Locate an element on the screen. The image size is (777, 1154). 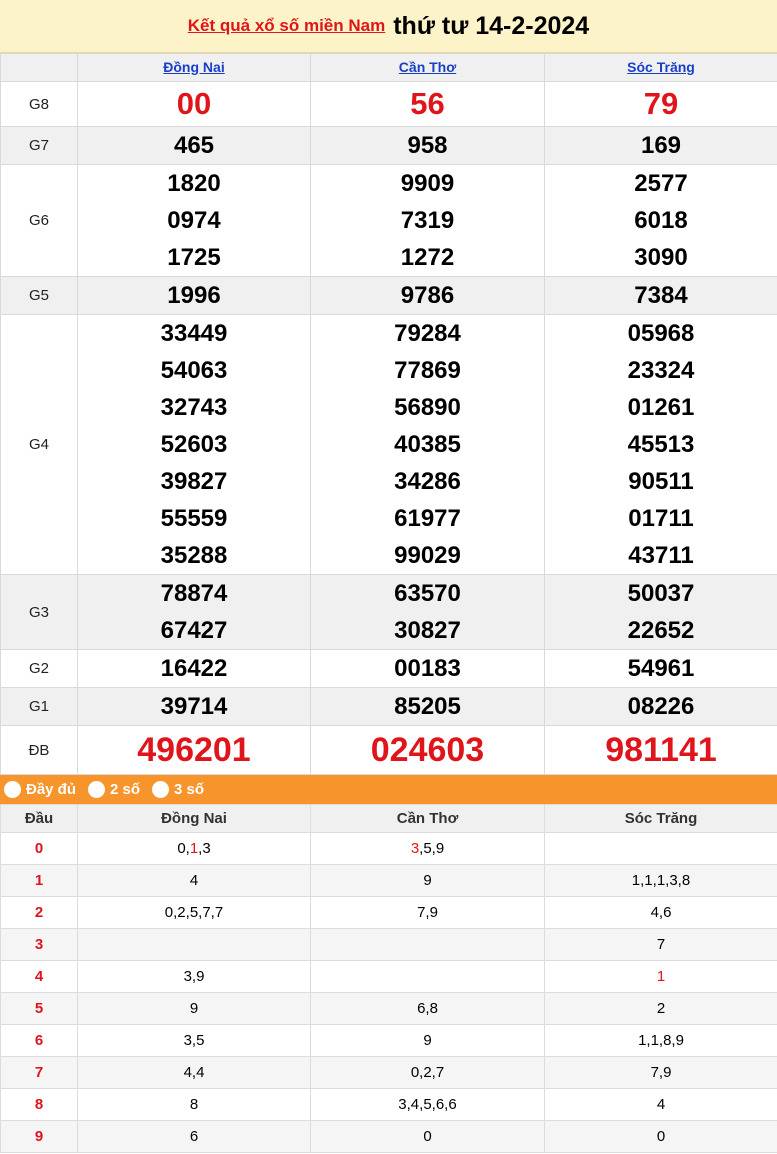
prize-number: 61977 is located at coordinates (427, 518).